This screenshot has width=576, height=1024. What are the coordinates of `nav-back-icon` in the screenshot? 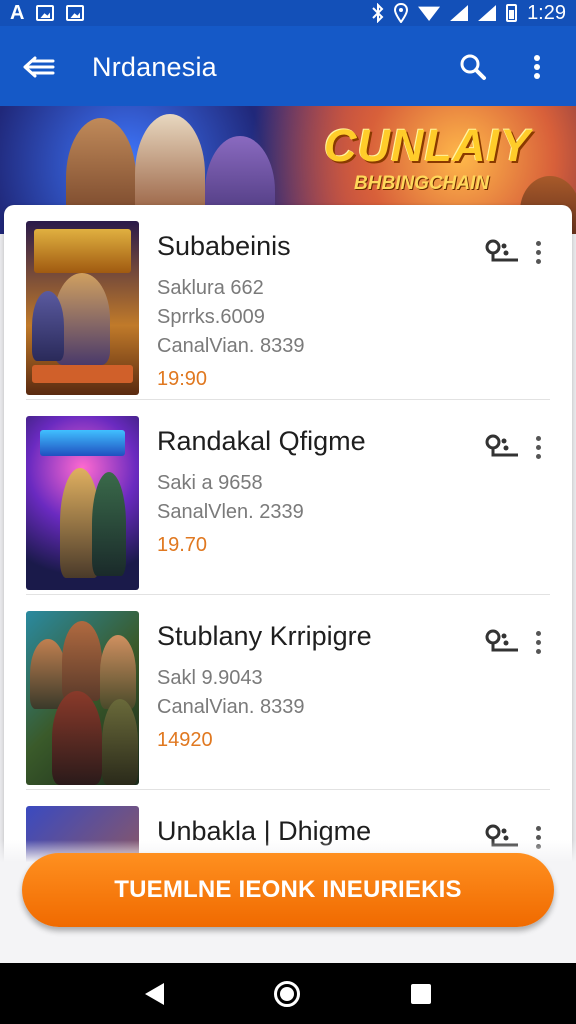 It's located at (155, 993).